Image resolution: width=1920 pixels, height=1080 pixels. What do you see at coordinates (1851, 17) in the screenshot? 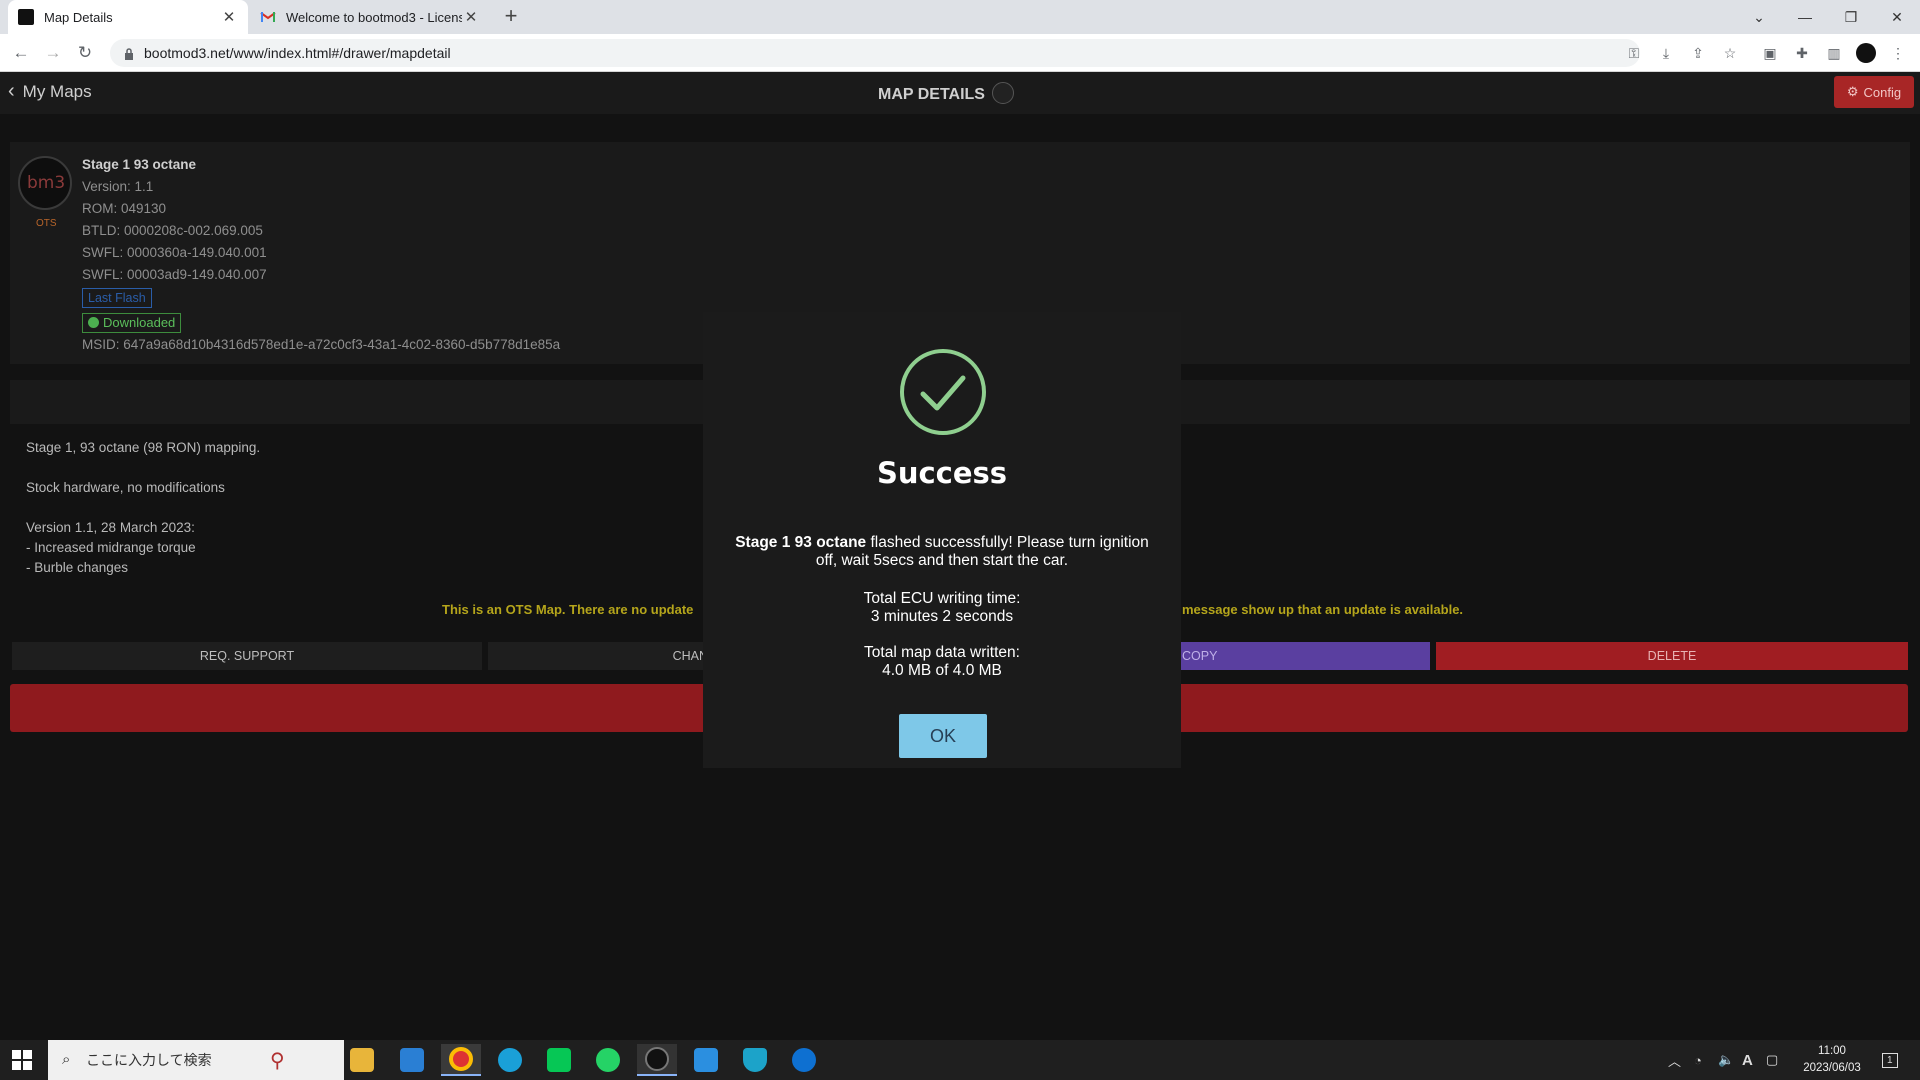
I see `restore-icon: ❐` at bounding box center [1851, 17].